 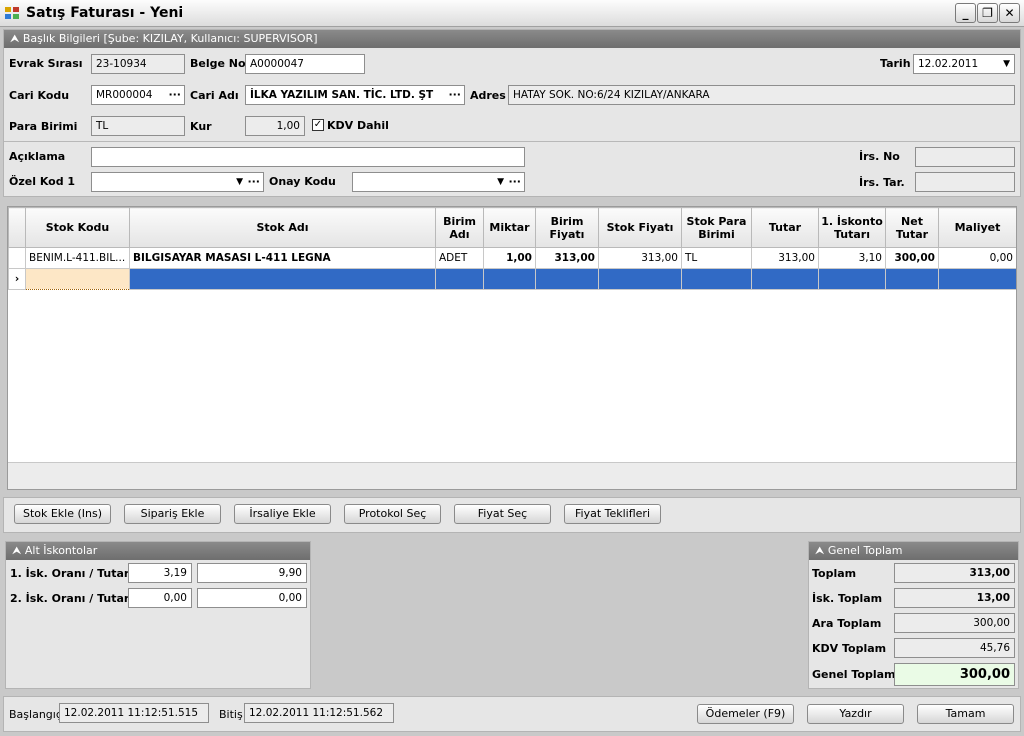 I want to click on kdv-dahil-checkbox: ✓, so click(x=318, y=125).